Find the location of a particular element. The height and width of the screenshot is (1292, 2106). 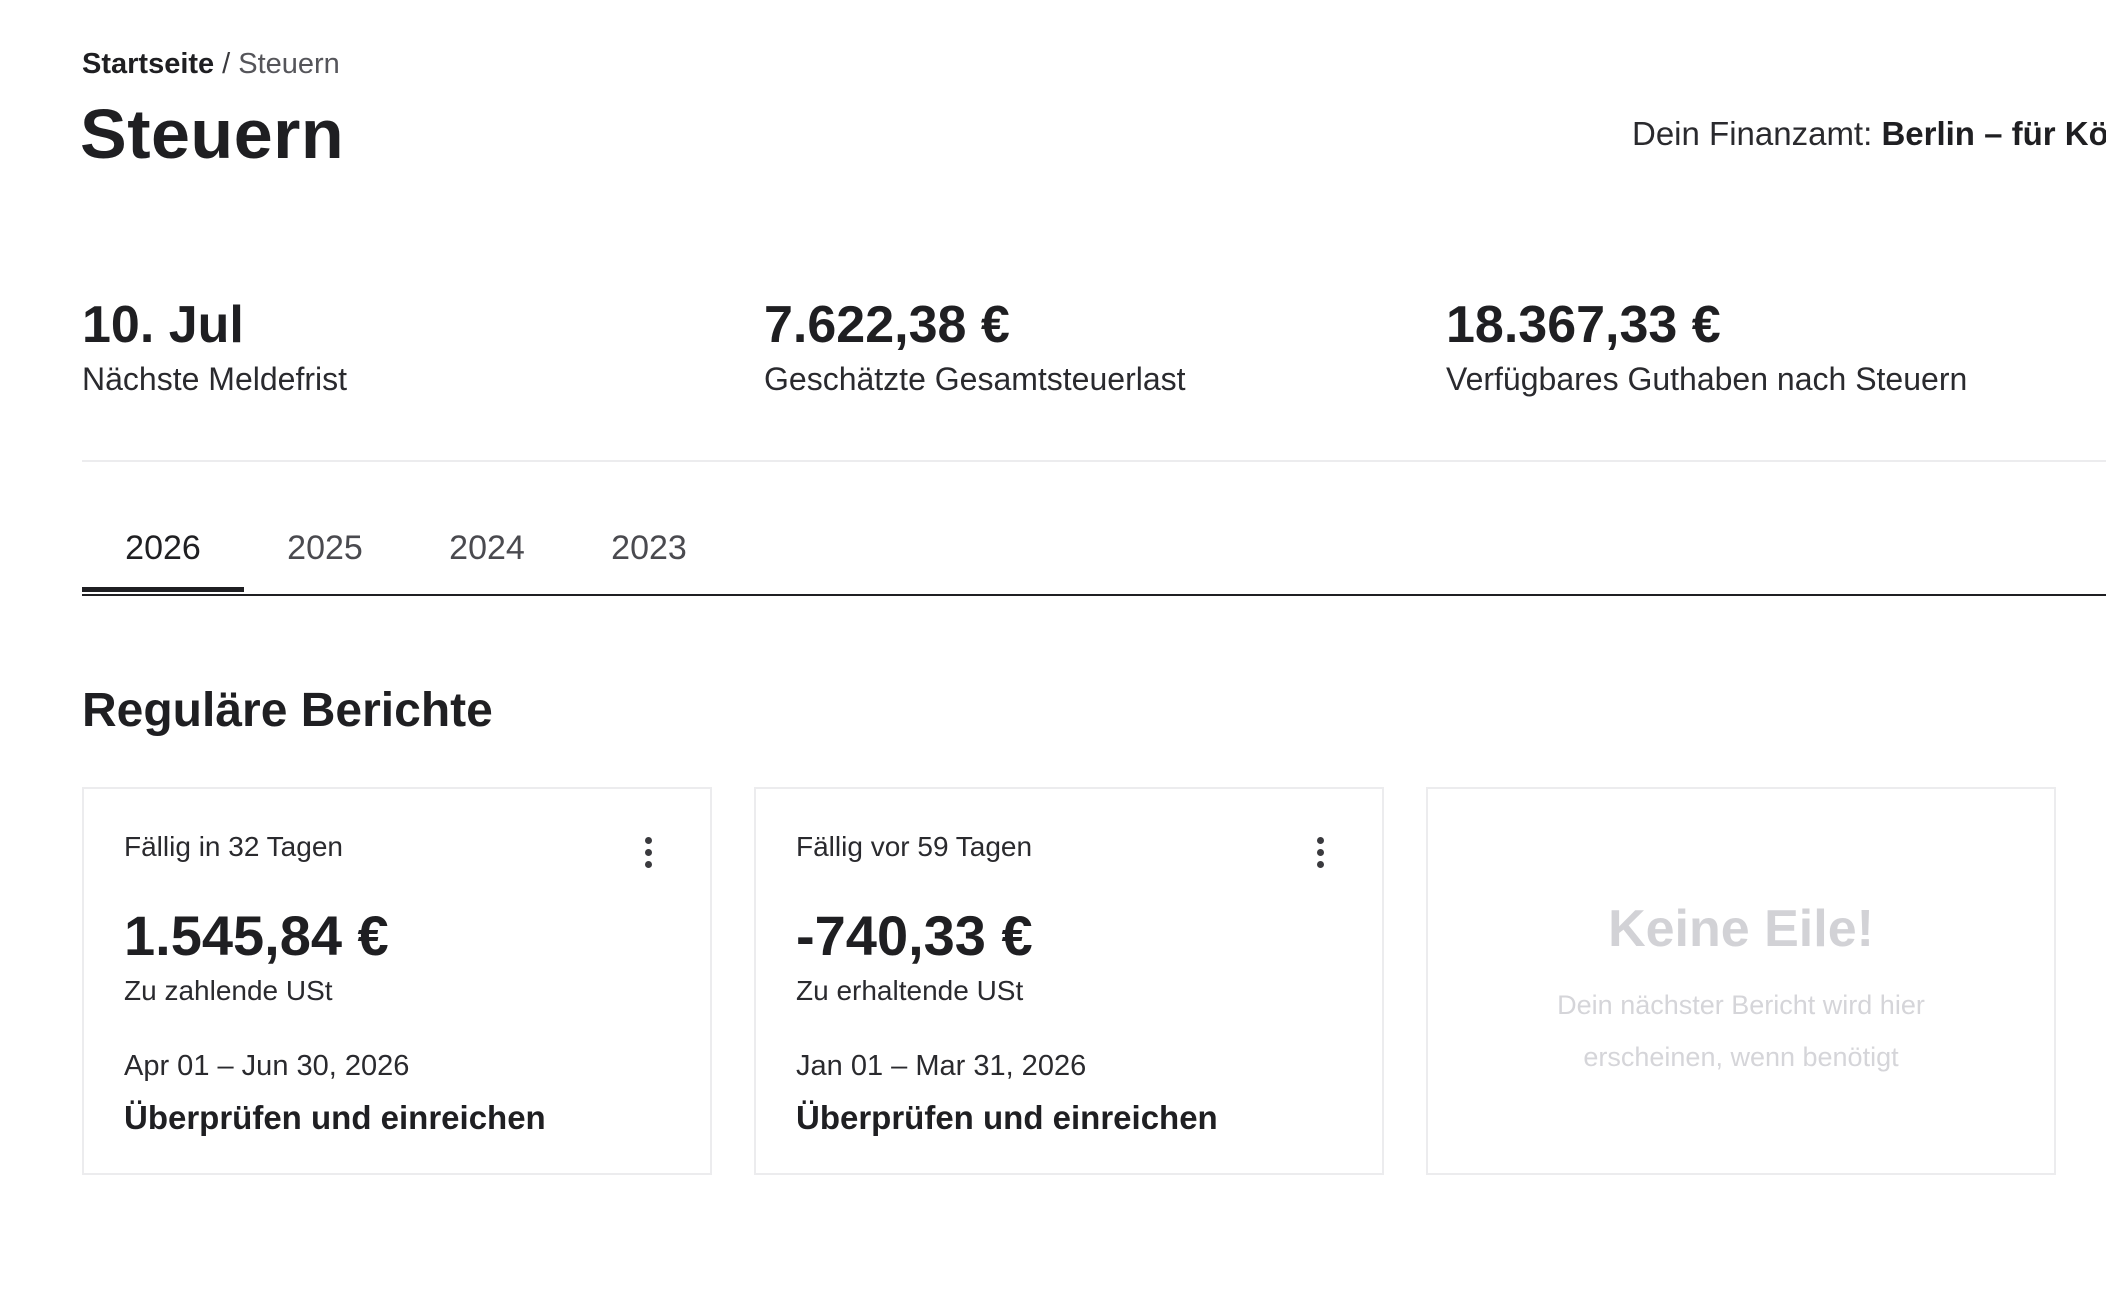

report-due: Fällig in 32 Tagen is located at coordinates (233, 846).